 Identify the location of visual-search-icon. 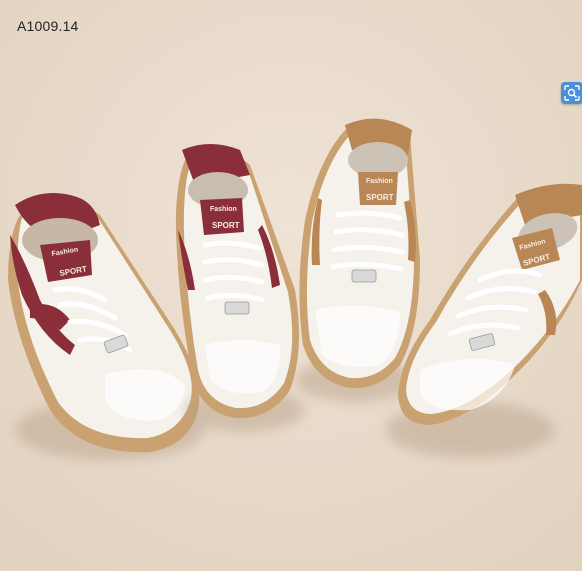
(572, 93).